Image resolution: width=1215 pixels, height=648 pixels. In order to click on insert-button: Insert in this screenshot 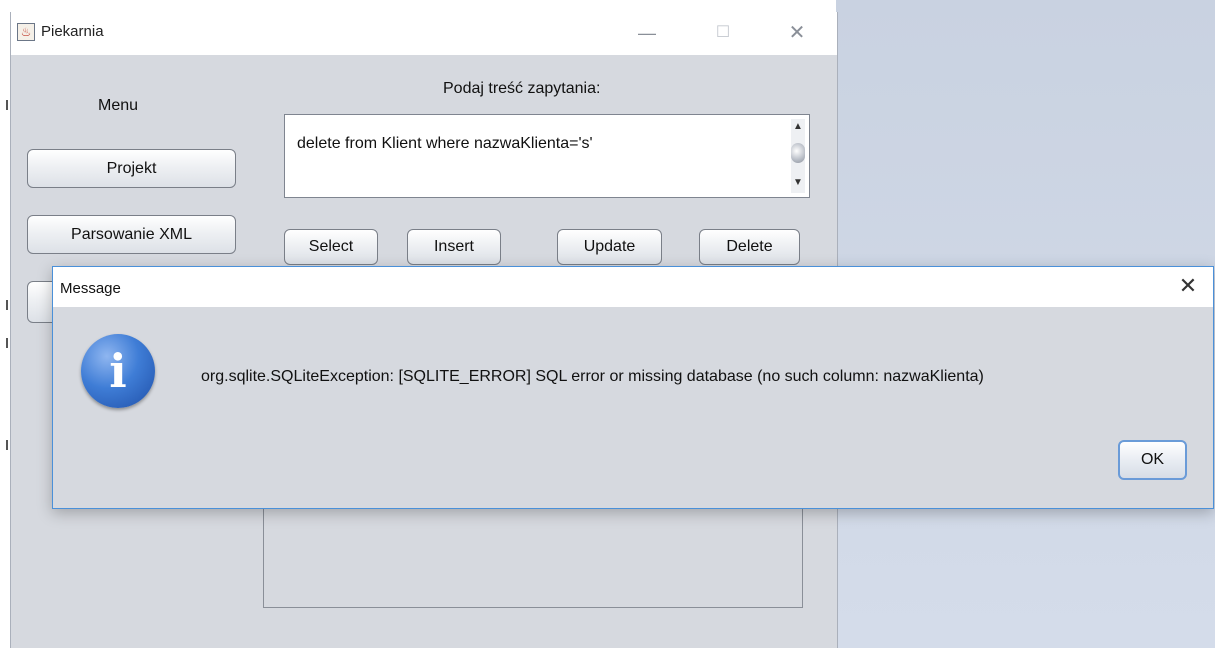, I will do `click(454, 247)`.